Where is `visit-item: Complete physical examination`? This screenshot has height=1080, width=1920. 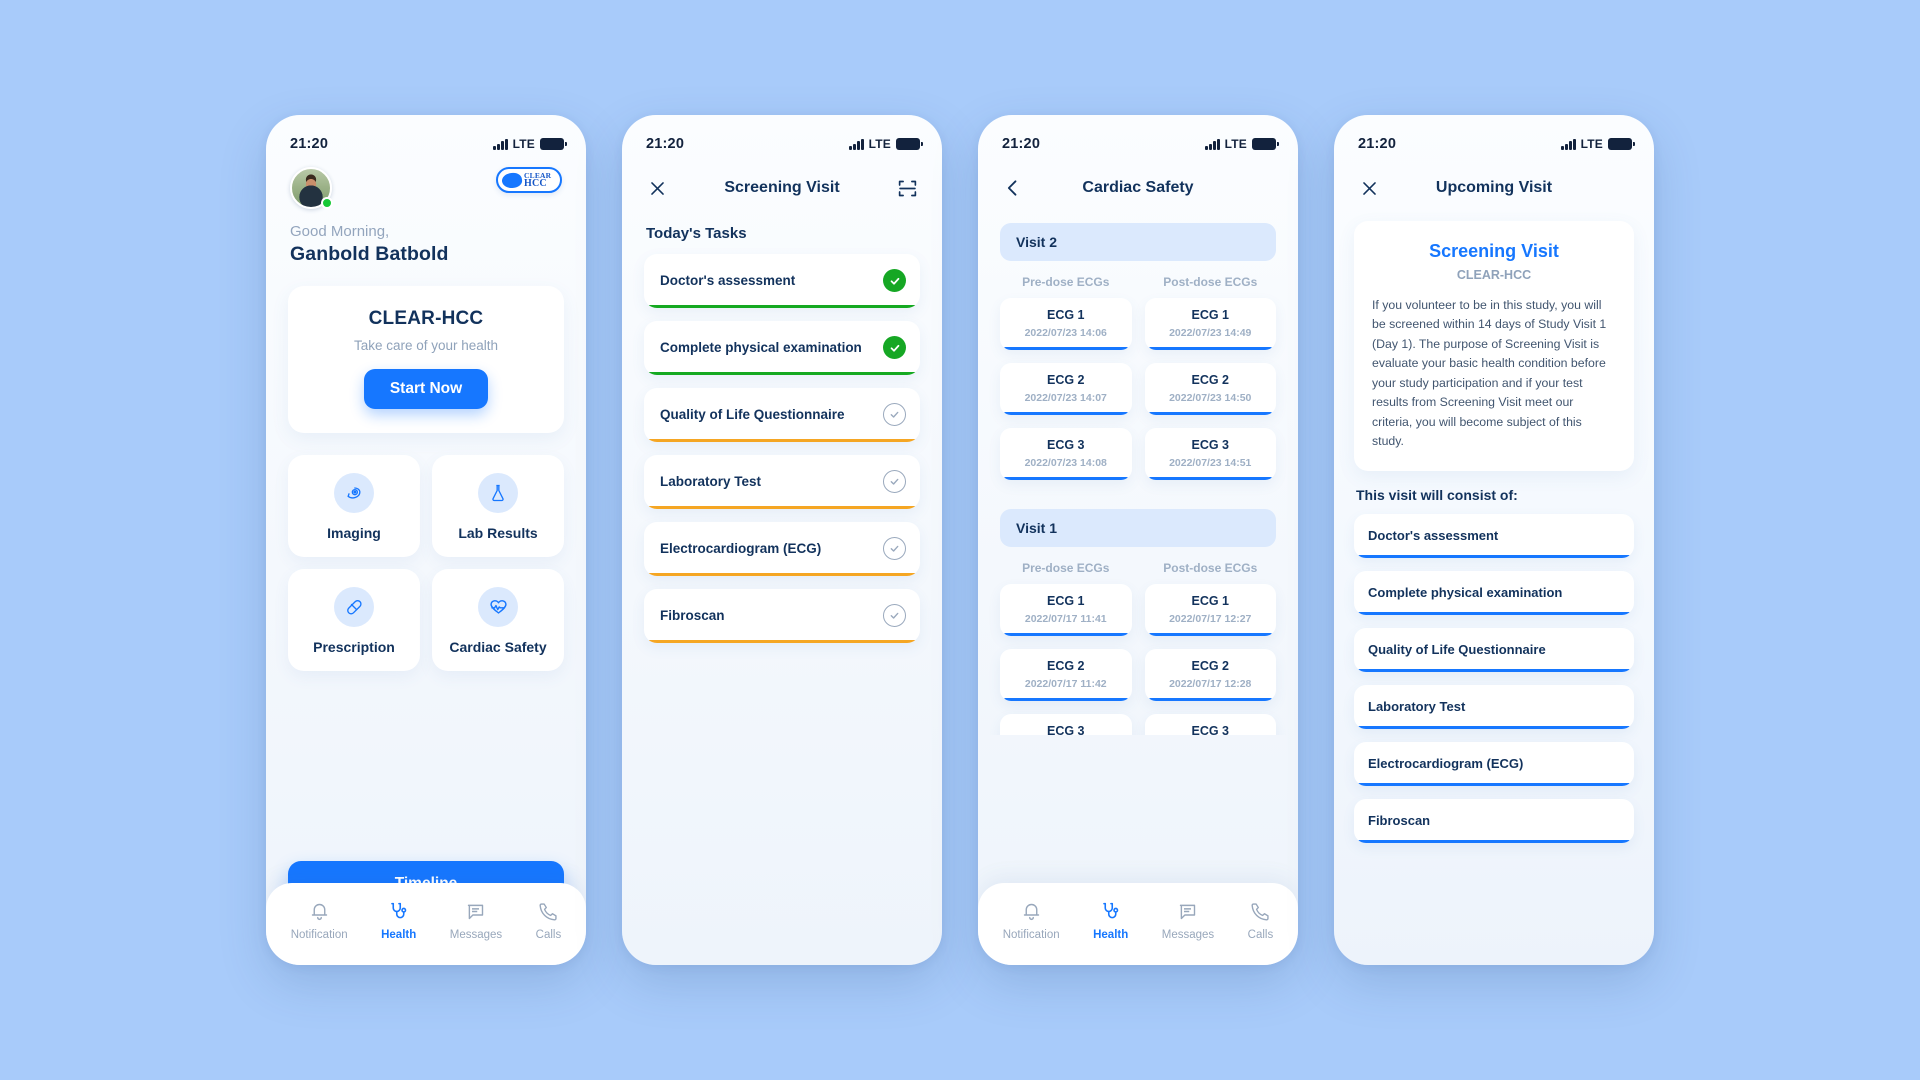 visit-item: Complete physical examination is located at coordinates (1494, 593).